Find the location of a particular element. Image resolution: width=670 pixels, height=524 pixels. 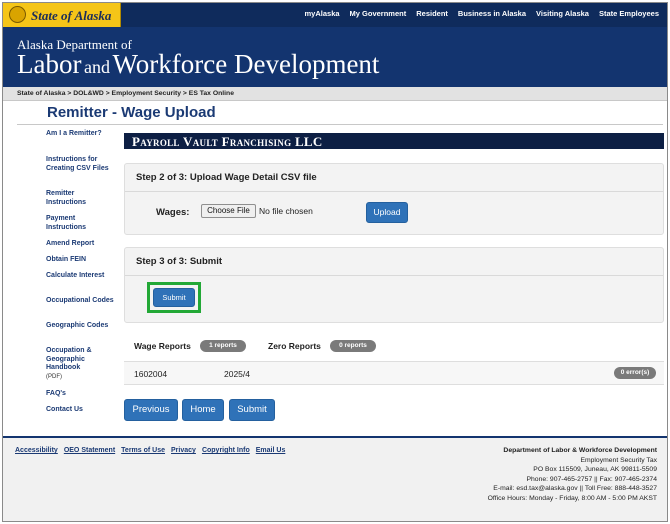

footer-link-privacy: Privacy is located at coordinates (183, 450).